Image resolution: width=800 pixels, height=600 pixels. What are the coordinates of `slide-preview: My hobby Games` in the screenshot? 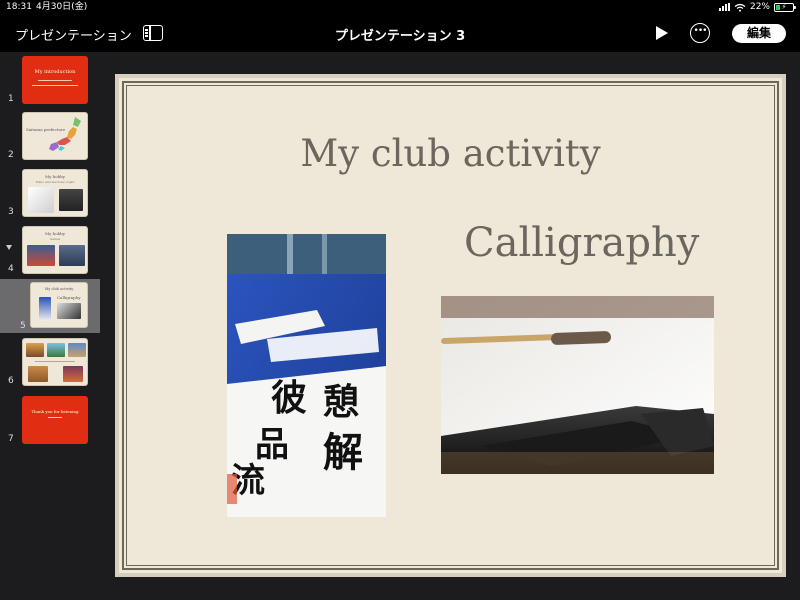 It's located at (55, 250).